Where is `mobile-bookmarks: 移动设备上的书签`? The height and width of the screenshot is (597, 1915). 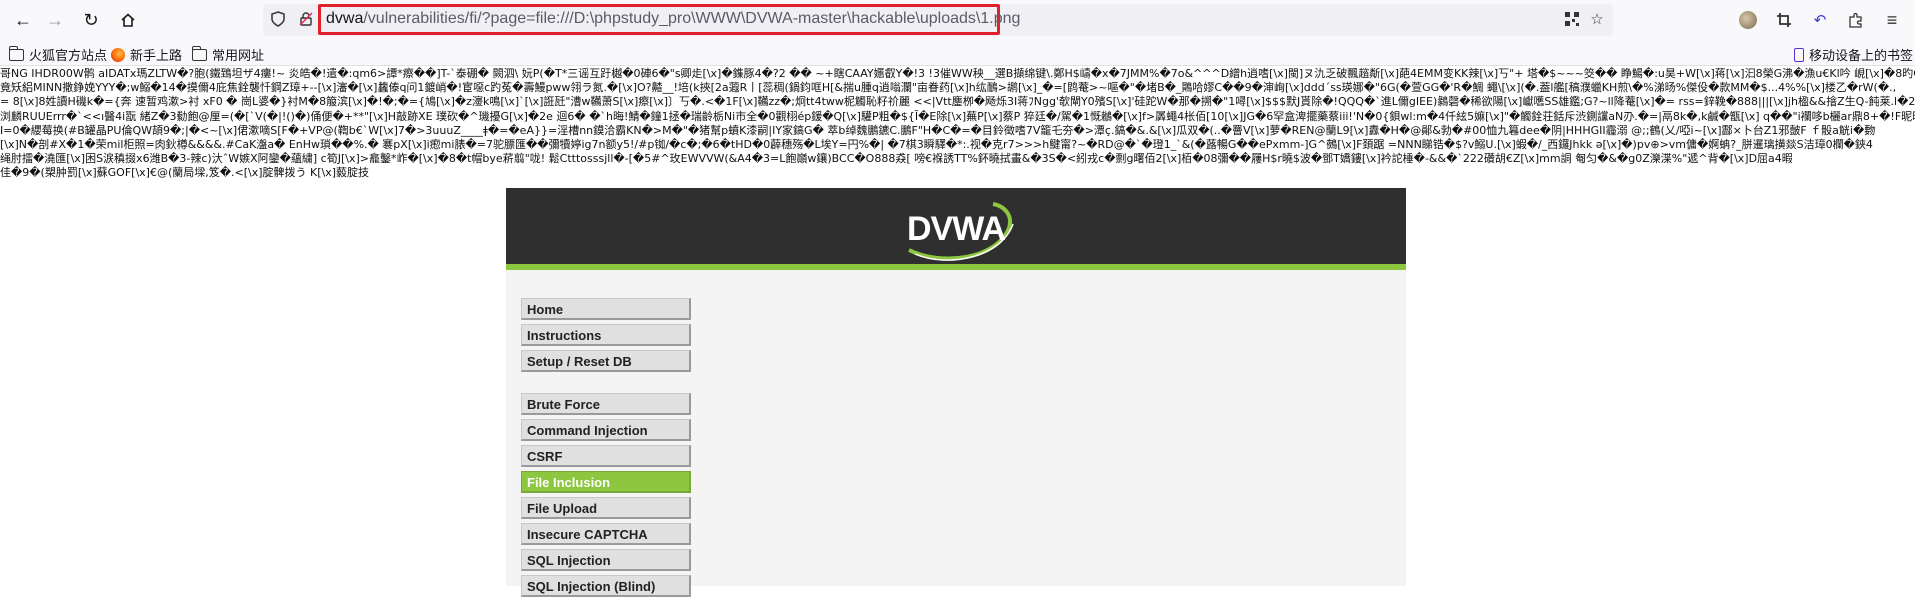 mobile-bookmarks: 移动设备上的书签 is located at coordinates (1853, 54).